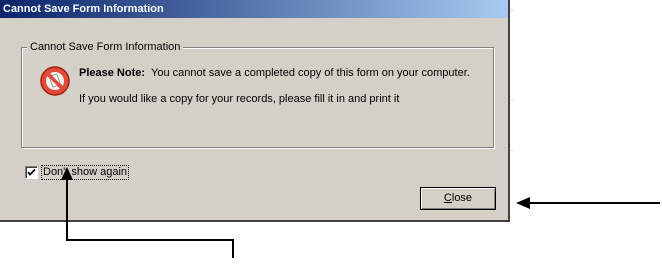  What do you see at coordinates (523, 203) in the screenshot?
I see `arrow-head-left` at bounding box center [523, 203].